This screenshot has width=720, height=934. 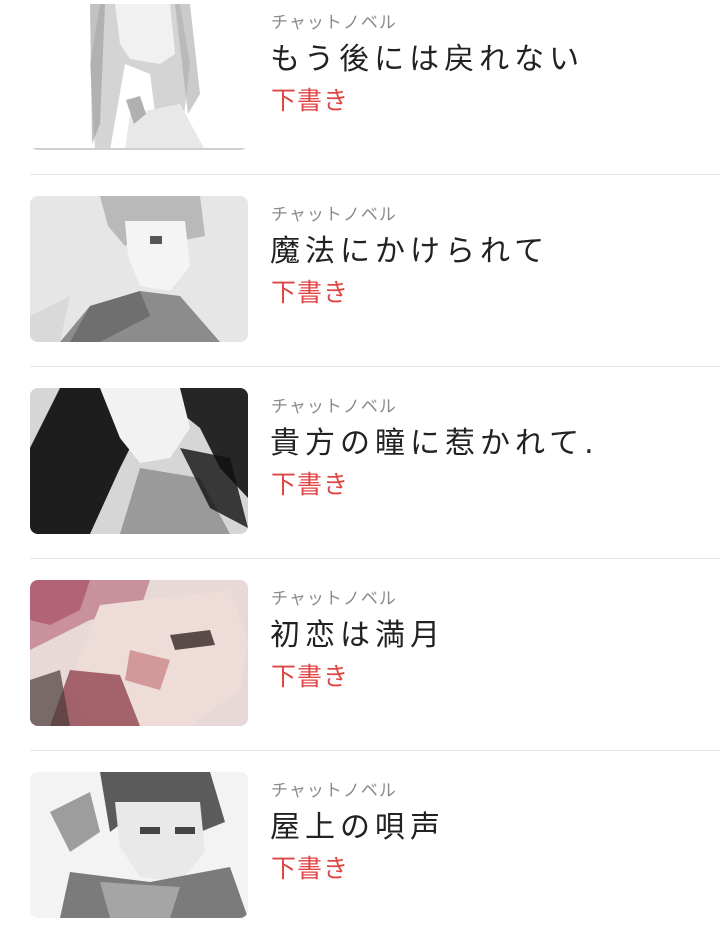 I want to click on novel-title: 魔法にかけられて, so click(x=410, y=251).